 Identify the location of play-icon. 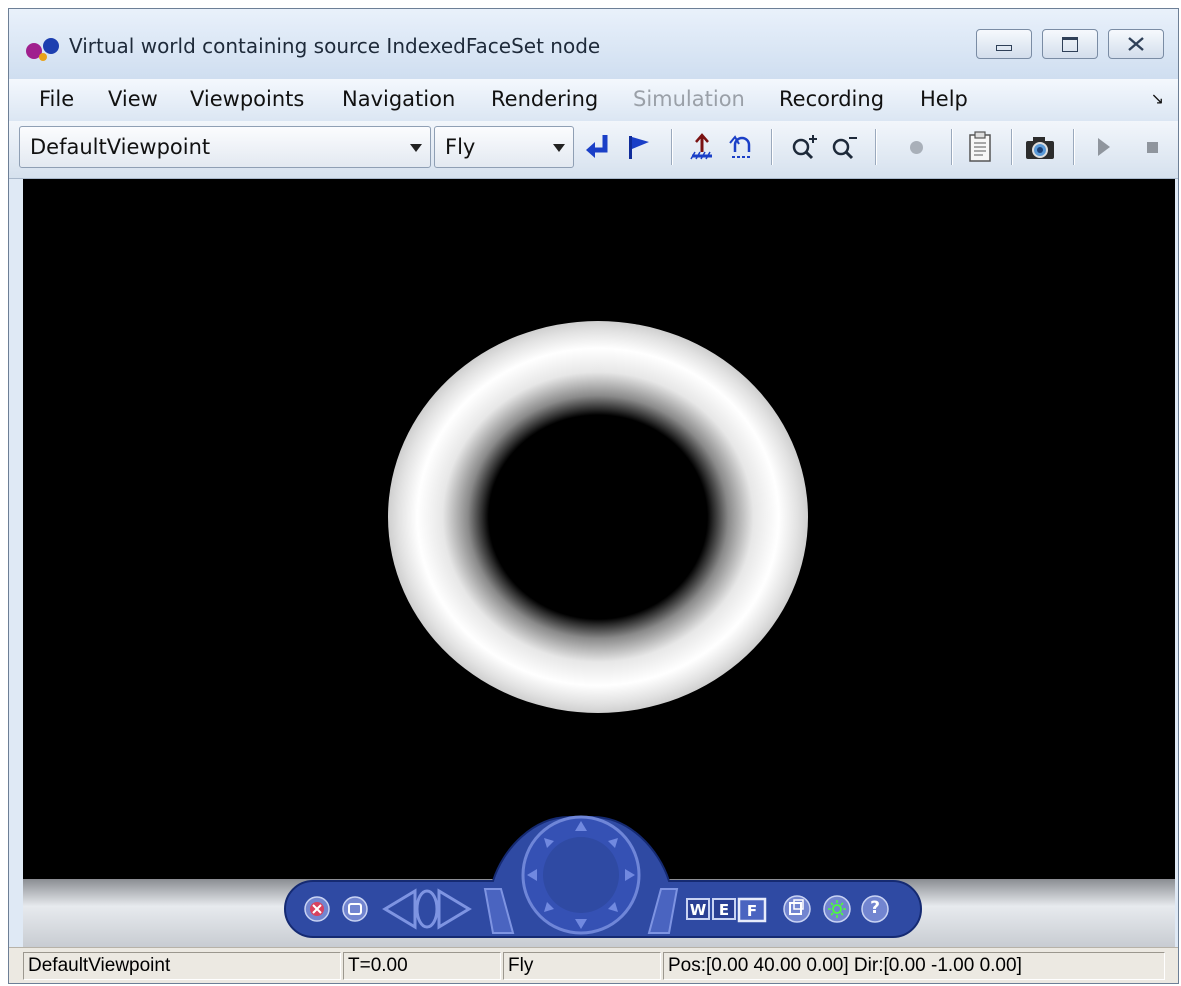
(1104, 147).